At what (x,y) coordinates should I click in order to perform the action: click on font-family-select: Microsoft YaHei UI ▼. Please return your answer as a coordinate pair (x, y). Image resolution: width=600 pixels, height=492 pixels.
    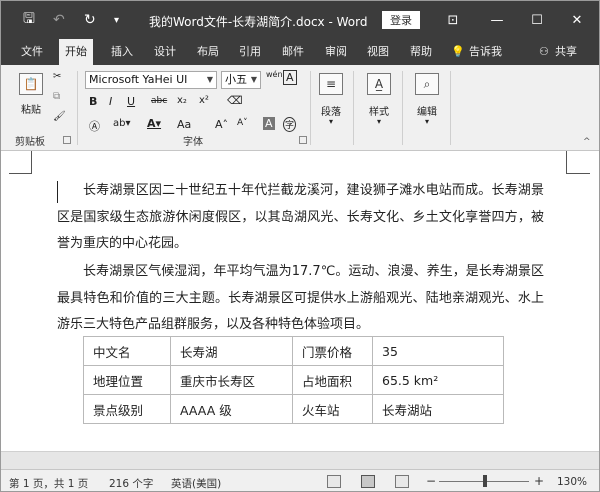
    Looking at the image, I should click on (151, 80).